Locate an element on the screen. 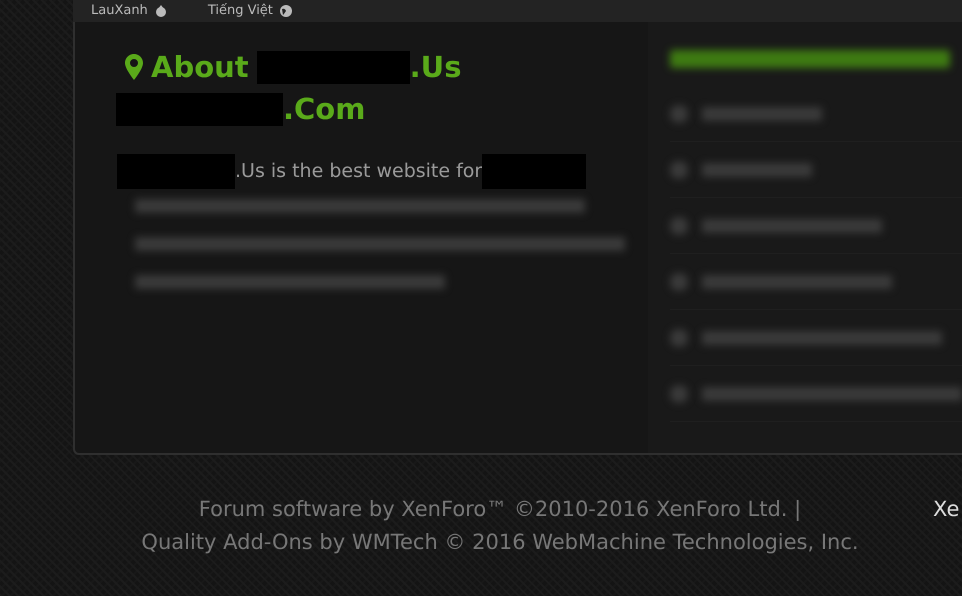  heading-text: .Com is located at coordinates (324, 109).